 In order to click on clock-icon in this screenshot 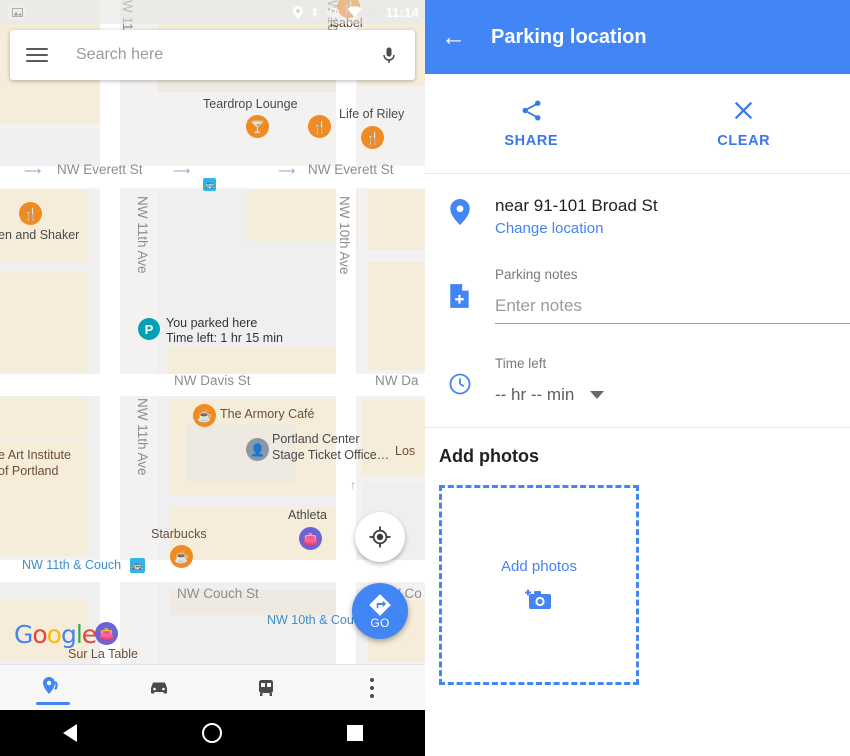, I will do `click(460, 384)`.